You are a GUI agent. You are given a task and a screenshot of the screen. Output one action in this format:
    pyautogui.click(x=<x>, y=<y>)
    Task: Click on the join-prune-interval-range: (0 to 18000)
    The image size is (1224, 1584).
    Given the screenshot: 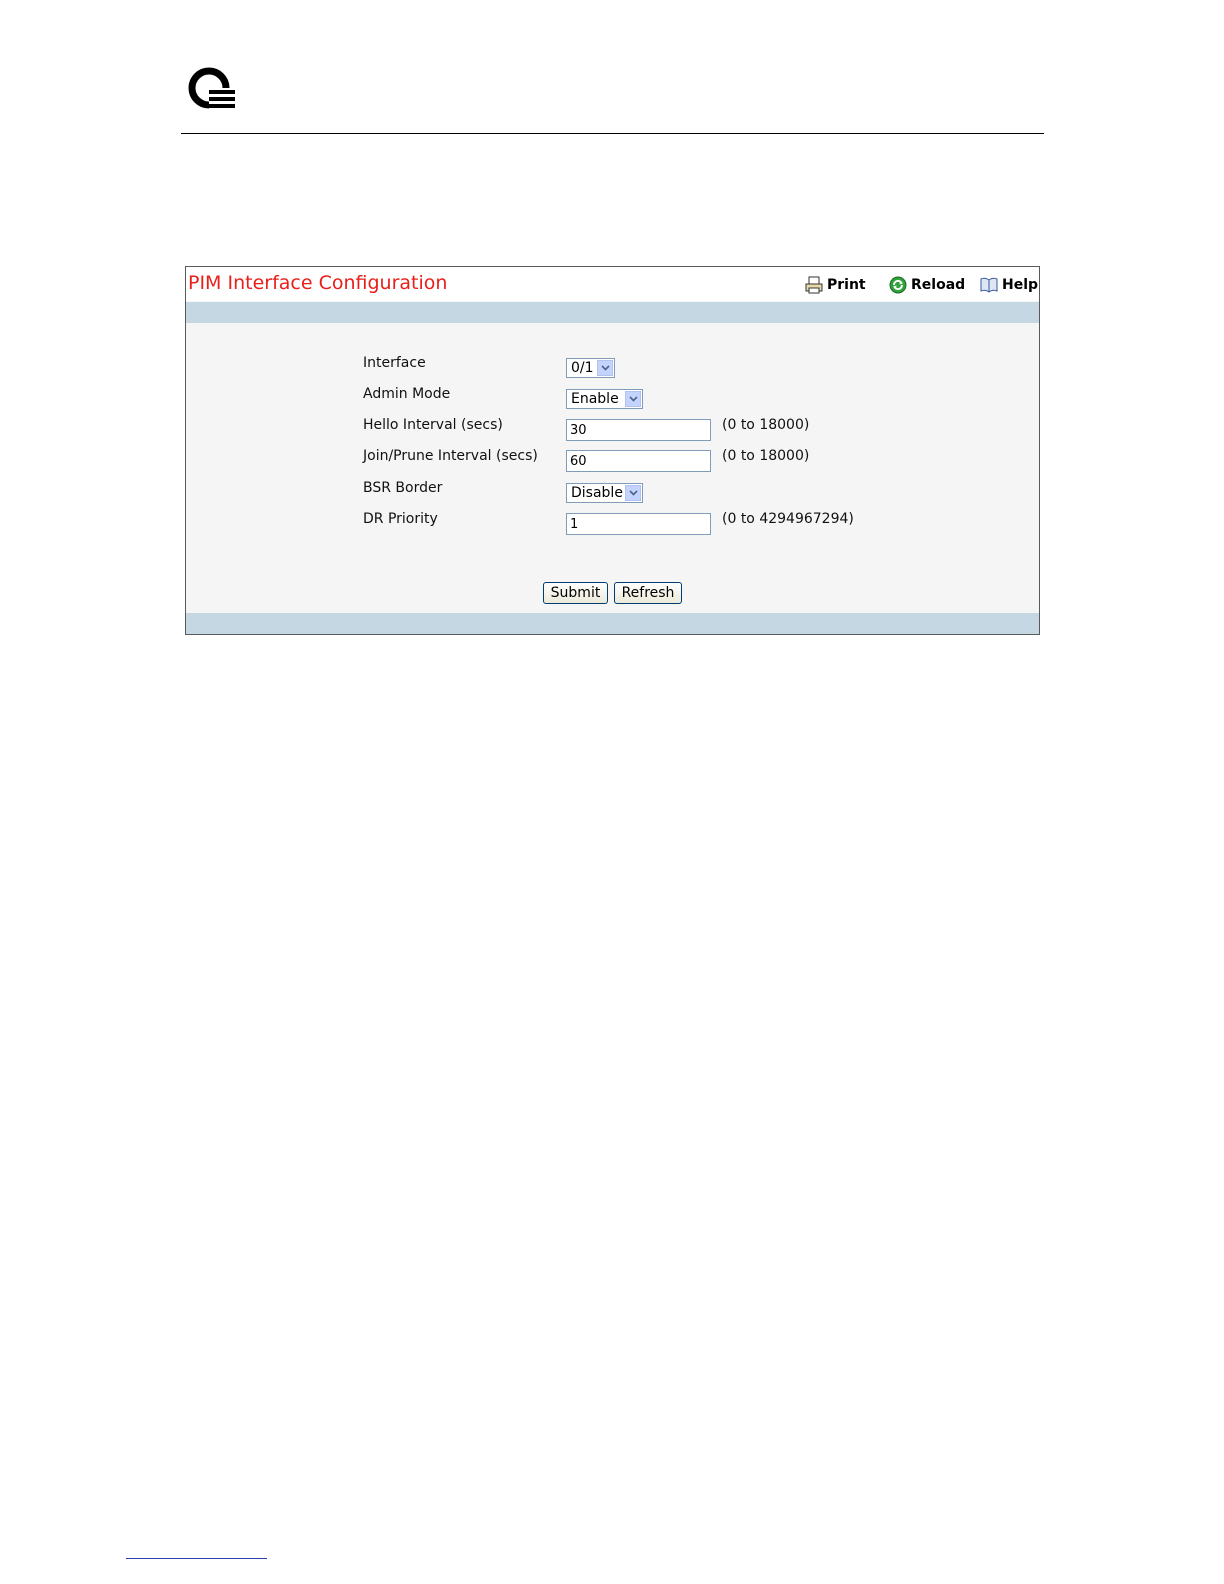 What is the action you would take?
    pyautogui.click(x=766, y=456)
    